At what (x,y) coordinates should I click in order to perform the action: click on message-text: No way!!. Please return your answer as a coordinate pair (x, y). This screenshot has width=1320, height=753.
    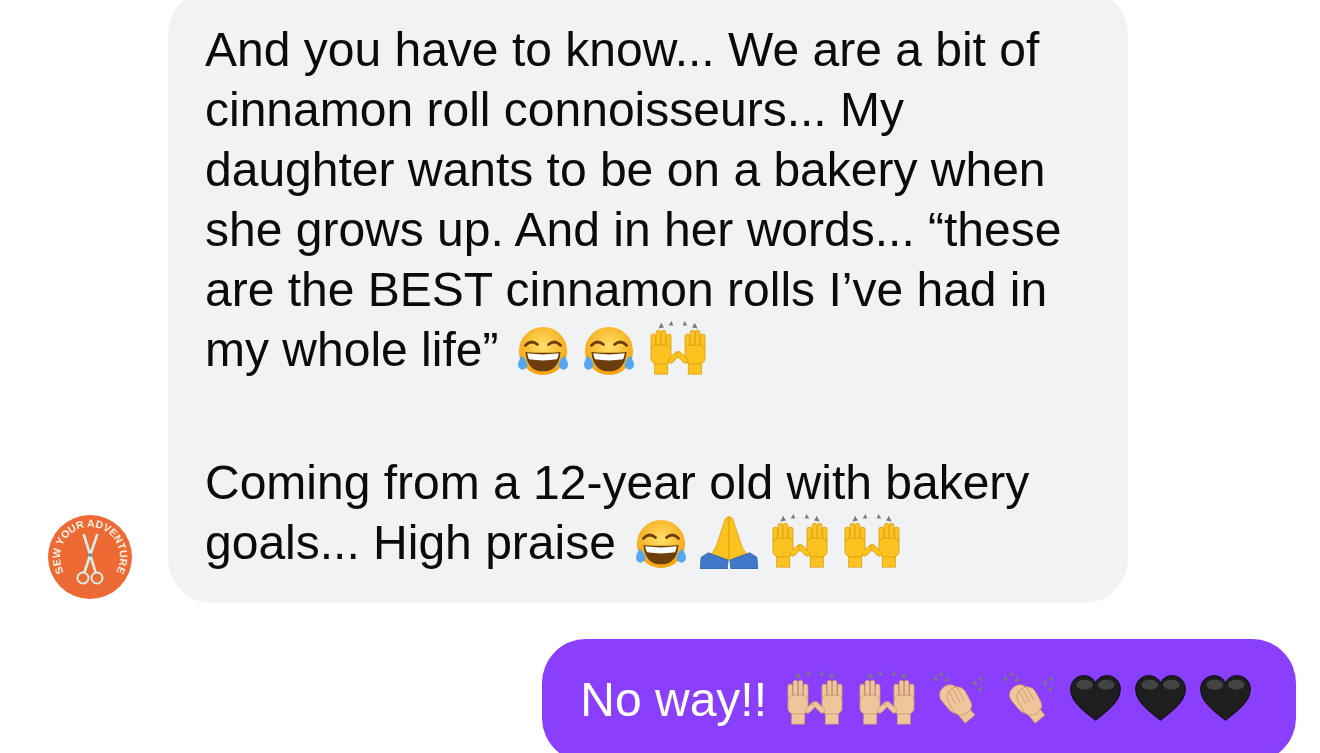
    Looking at the image, I should click on (673, 699).